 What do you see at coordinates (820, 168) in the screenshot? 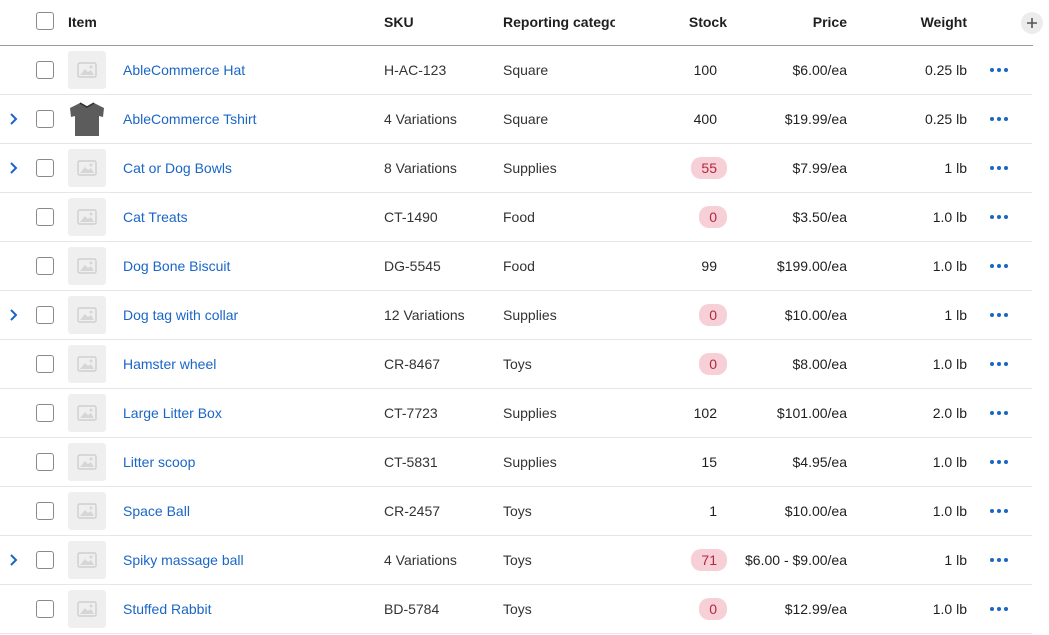
I see `price-cell: $7.99/ea` at bounding box center [820, 168].